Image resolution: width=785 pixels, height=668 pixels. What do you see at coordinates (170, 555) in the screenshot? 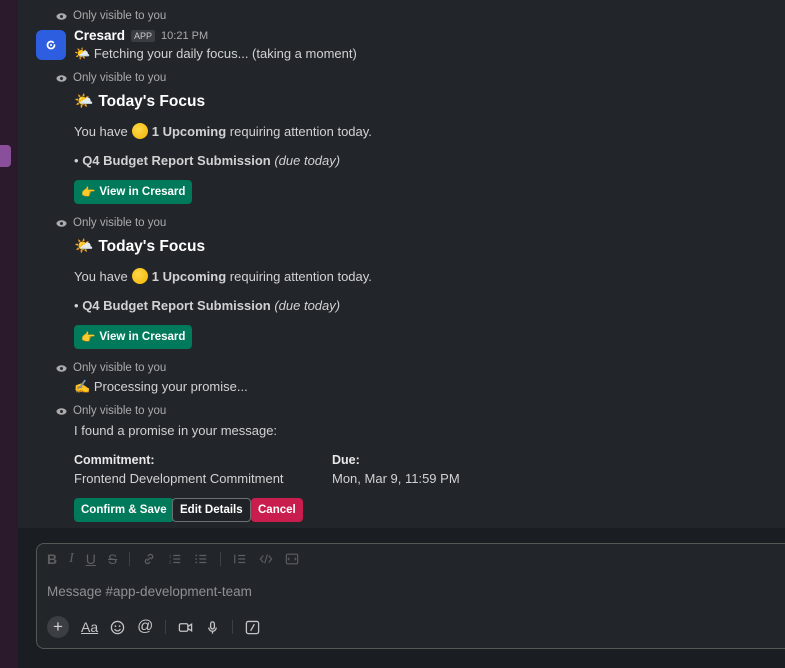
I see `svg-text: 1` at bounding box center [170, 555].